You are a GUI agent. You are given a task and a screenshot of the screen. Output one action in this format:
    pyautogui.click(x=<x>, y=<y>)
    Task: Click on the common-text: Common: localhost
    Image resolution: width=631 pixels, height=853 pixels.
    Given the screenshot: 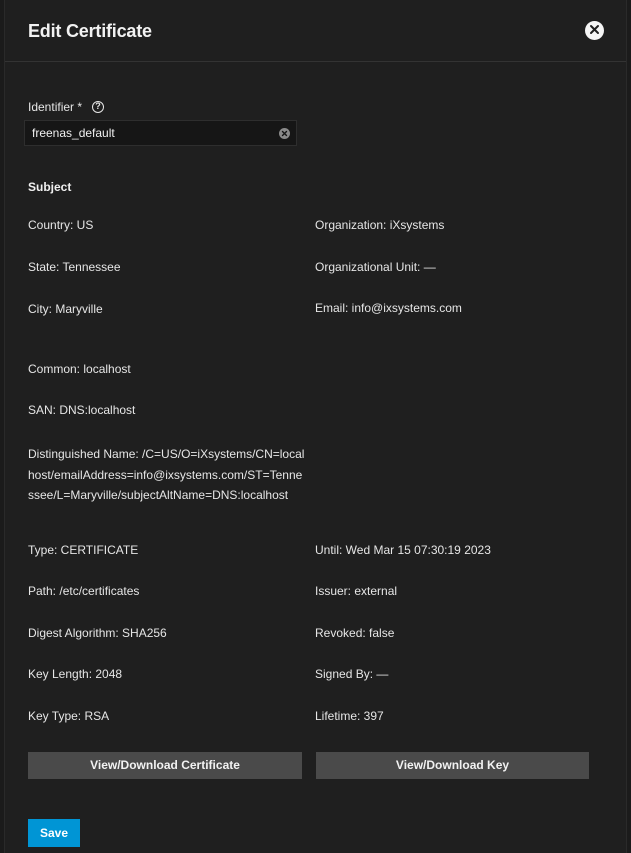 What is the action you would take?
    pyautogui.click(x=79, y=369)
    